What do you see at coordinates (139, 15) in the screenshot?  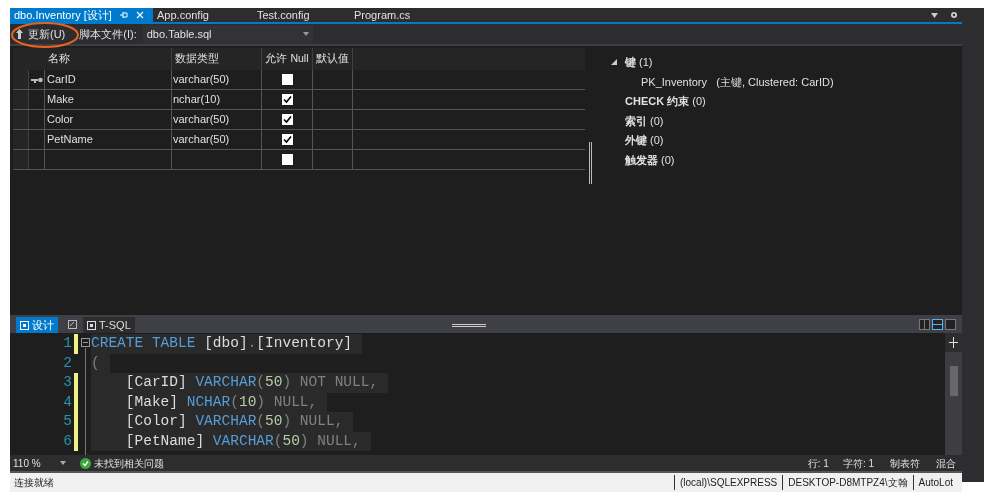 I see `close-icon` at bounding box center [139, 15].